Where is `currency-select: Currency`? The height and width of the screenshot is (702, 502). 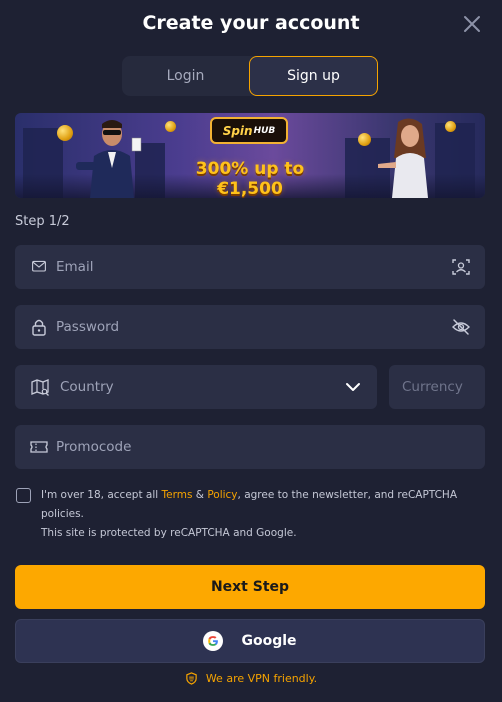
currency-select: Currency is located at coordinates (437, 387).